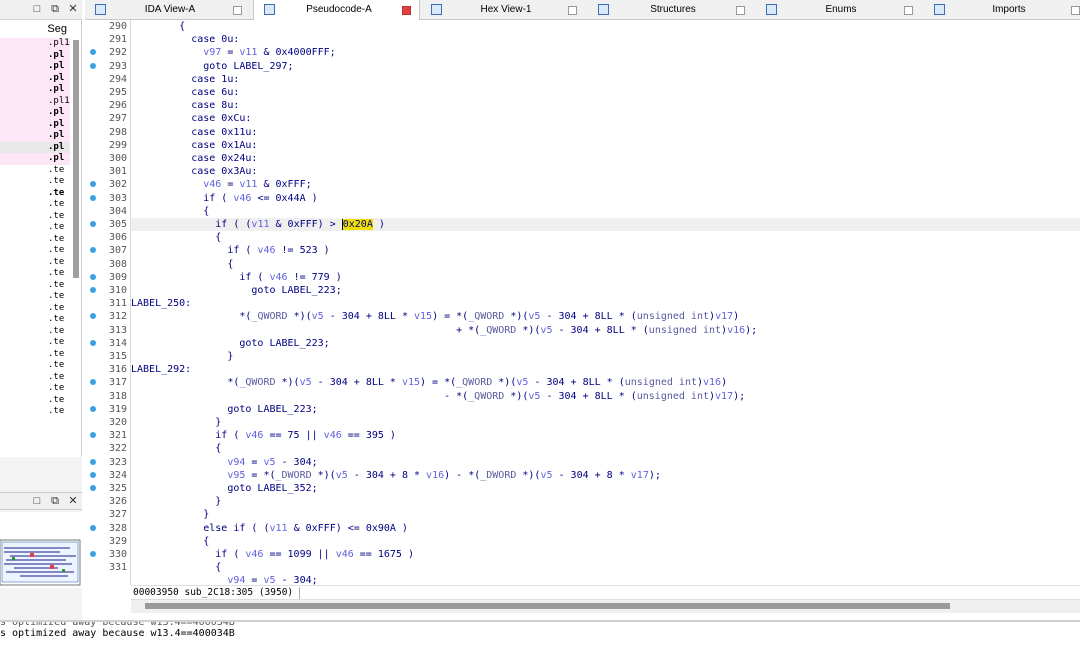  Describe the element at coordinates (605, 105) in the screenshot. I see `code-line: case 8u:` at that location.